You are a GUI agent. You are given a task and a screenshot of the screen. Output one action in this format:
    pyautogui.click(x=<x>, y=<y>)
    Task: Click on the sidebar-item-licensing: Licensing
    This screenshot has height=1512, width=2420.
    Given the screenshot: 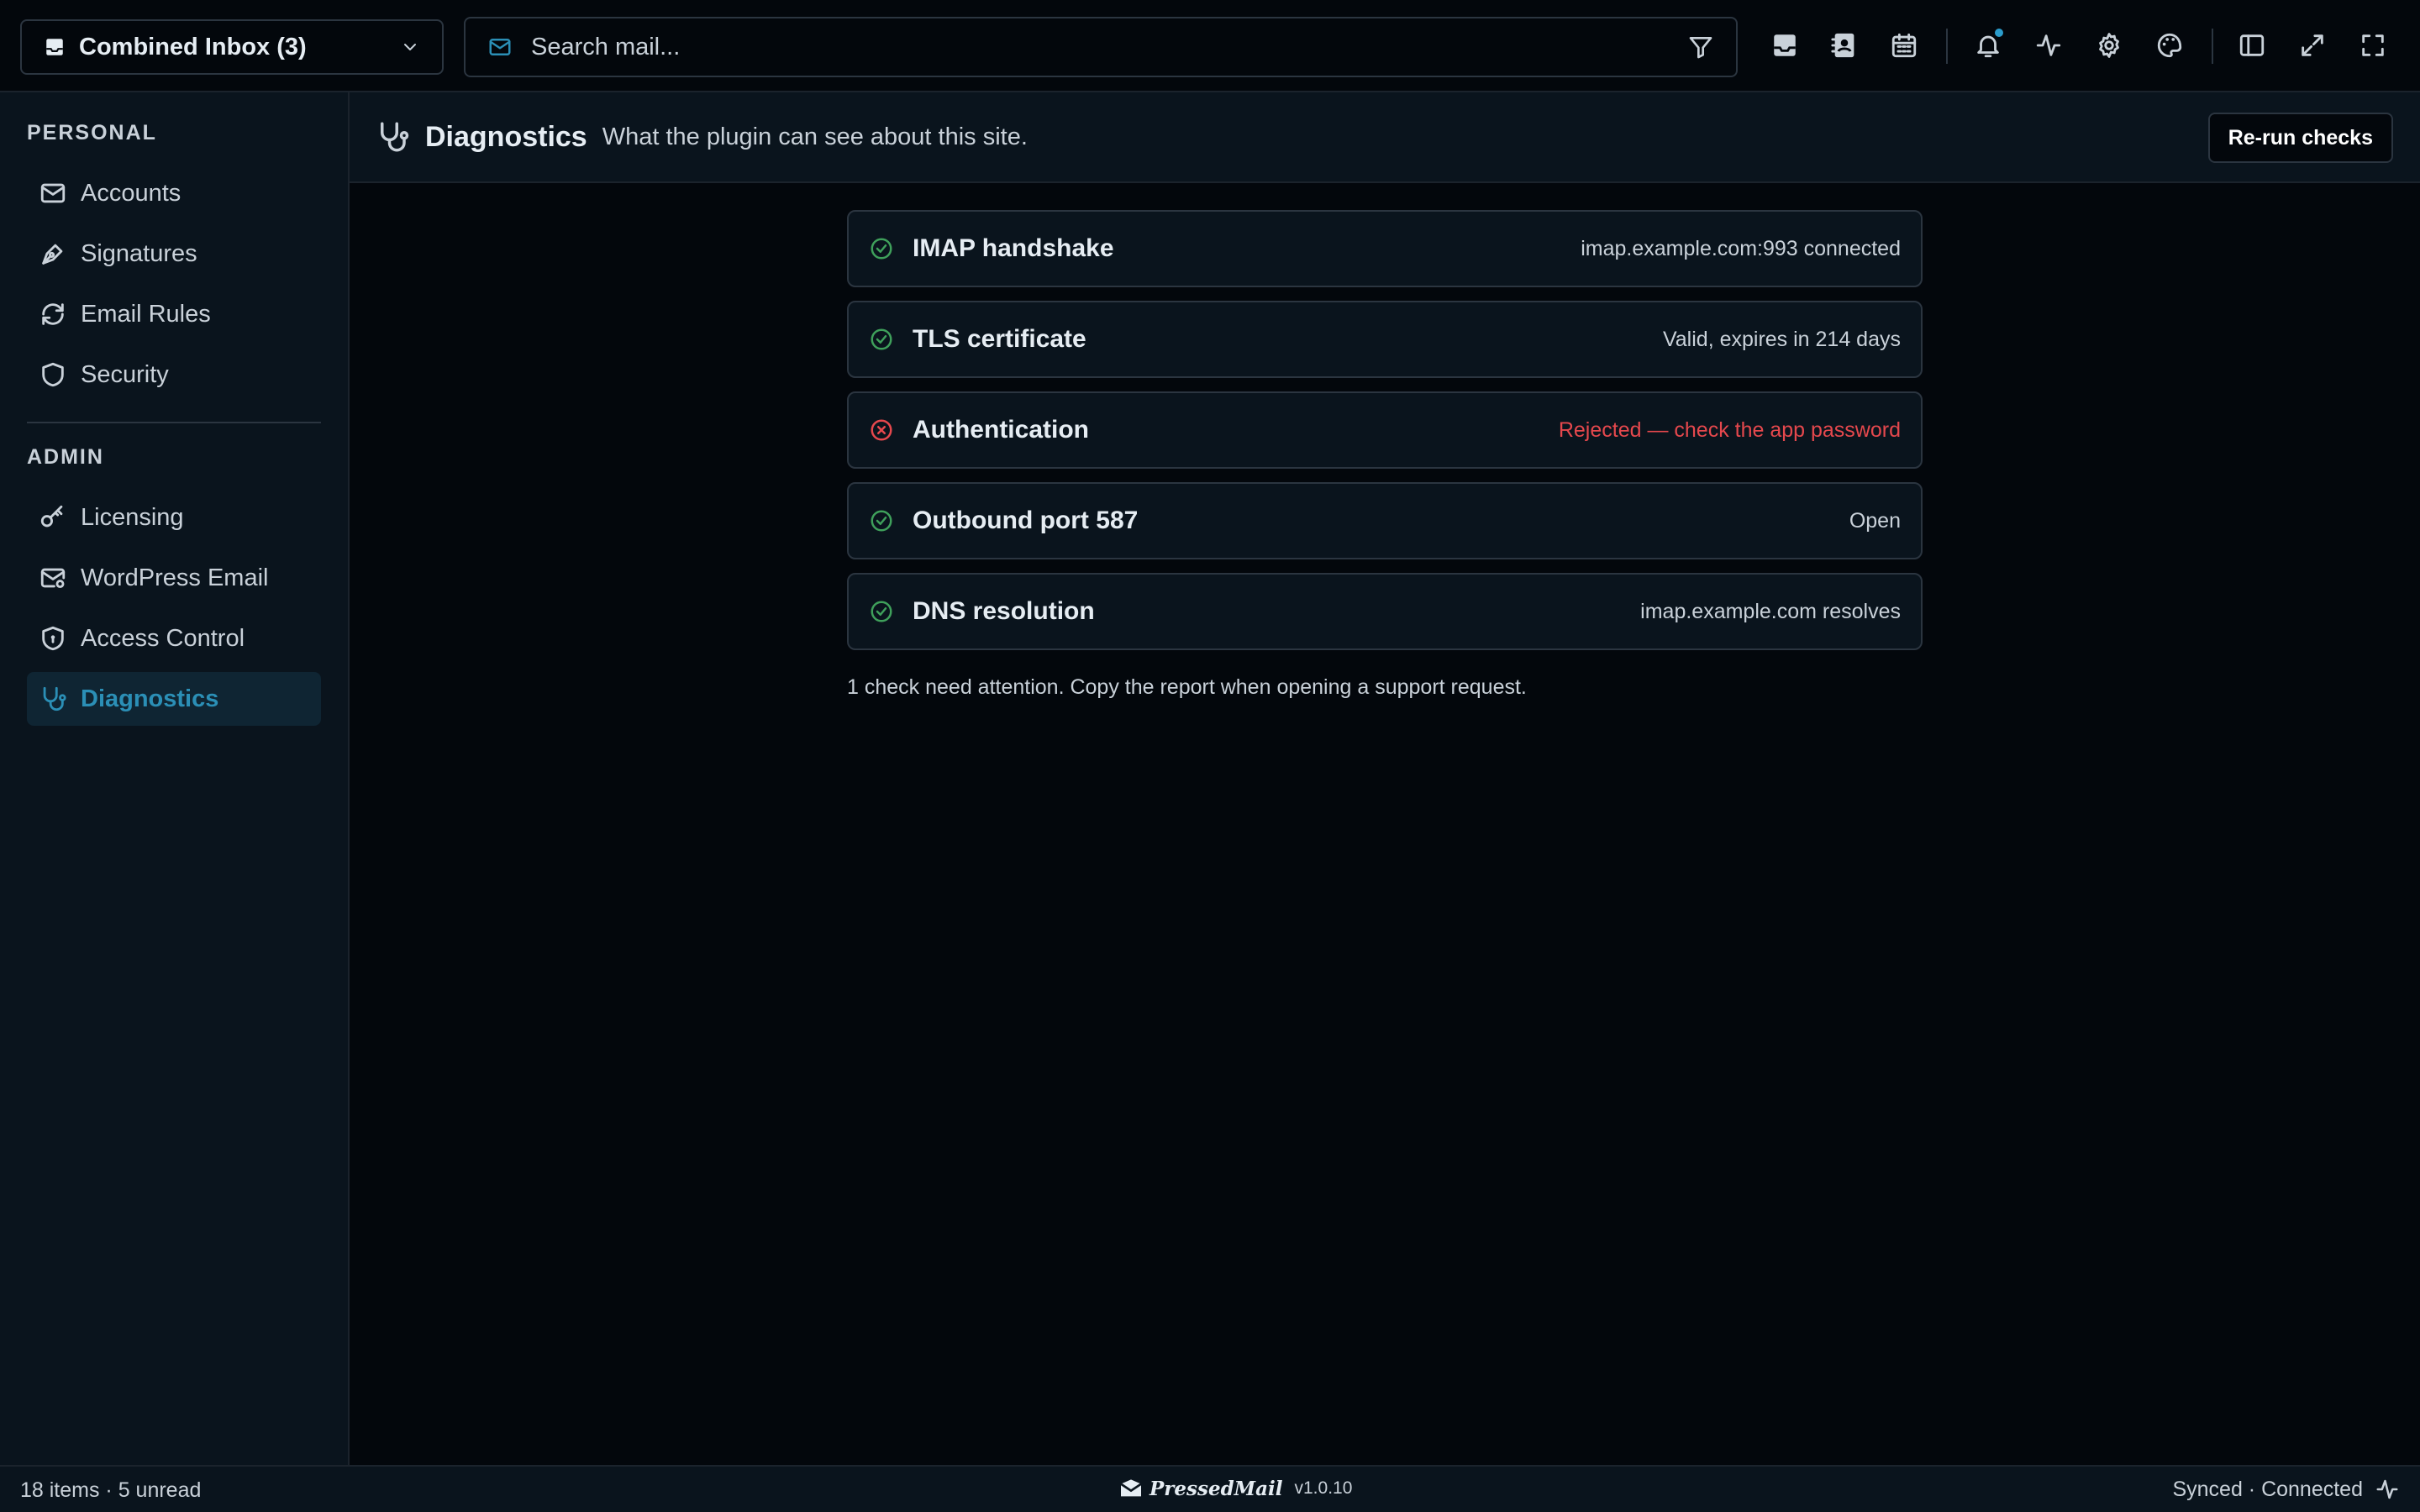 What is the action you would take?
    pyautogui.click(x=174, y=517)
    